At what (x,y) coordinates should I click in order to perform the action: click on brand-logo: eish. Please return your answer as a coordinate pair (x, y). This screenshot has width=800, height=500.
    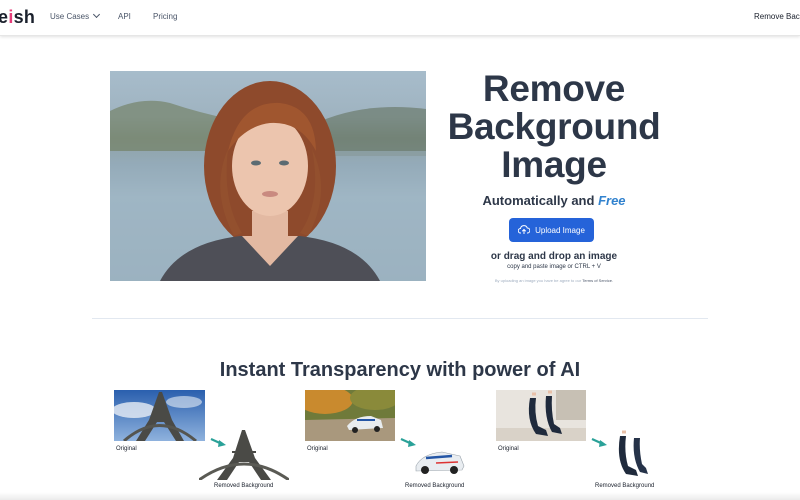
    Looking at the image, I should click on (17, 17).